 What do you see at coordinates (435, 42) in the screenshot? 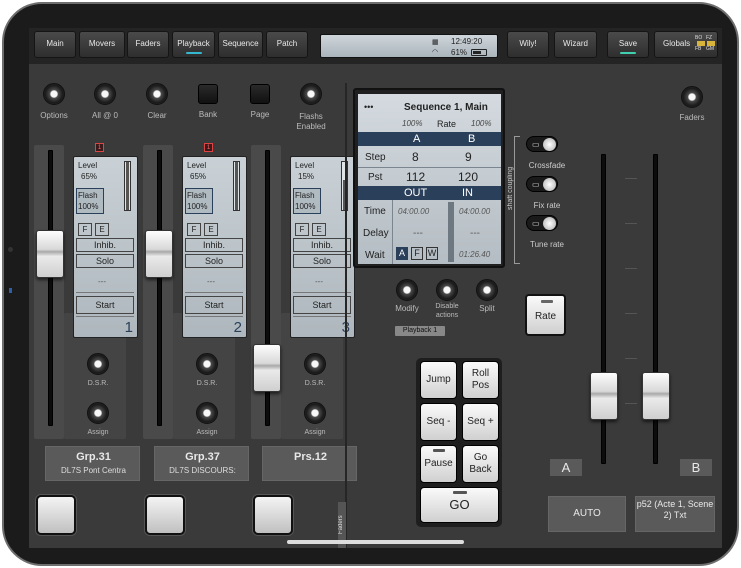
I see `wifi-icon: ▦` at bounding box center [435, 42].